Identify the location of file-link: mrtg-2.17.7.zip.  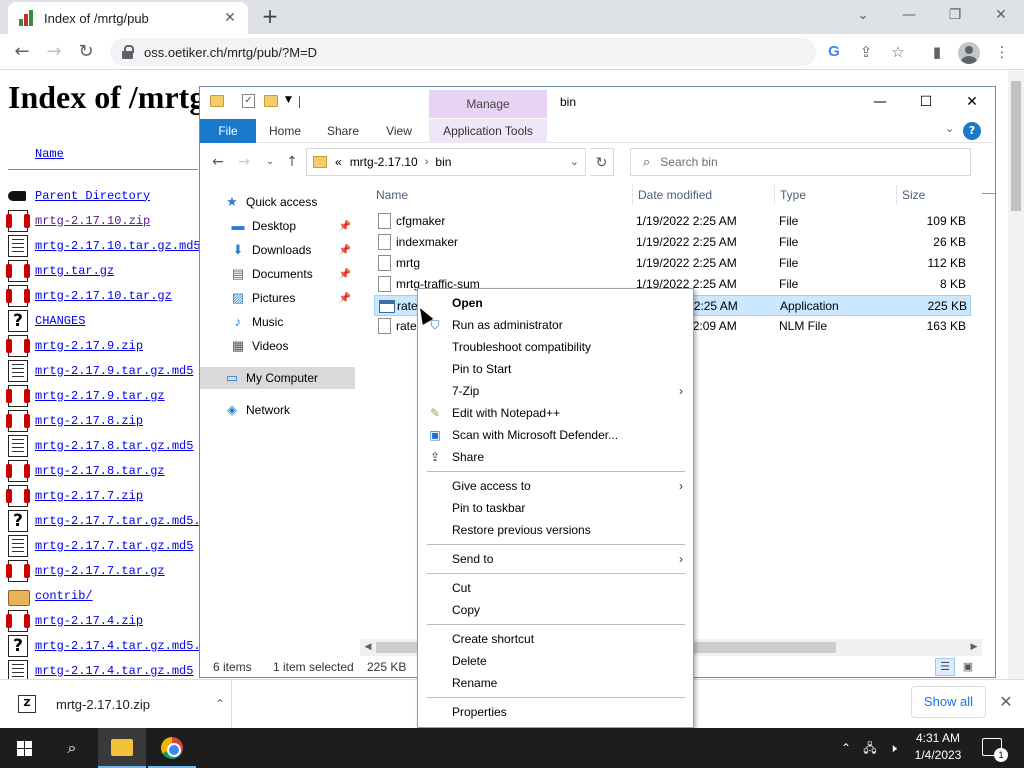
(89, 496).